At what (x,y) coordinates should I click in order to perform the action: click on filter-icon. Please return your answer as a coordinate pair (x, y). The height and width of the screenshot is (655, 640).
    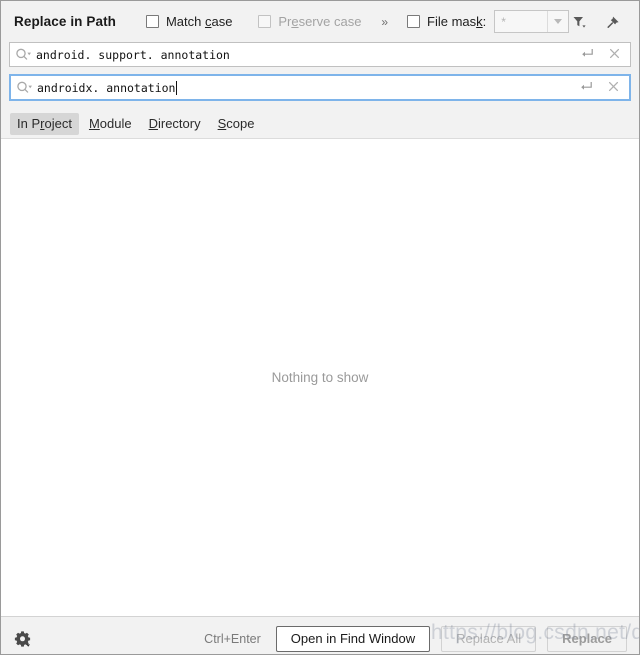
    Looking at the image, I should click on (579, 22).